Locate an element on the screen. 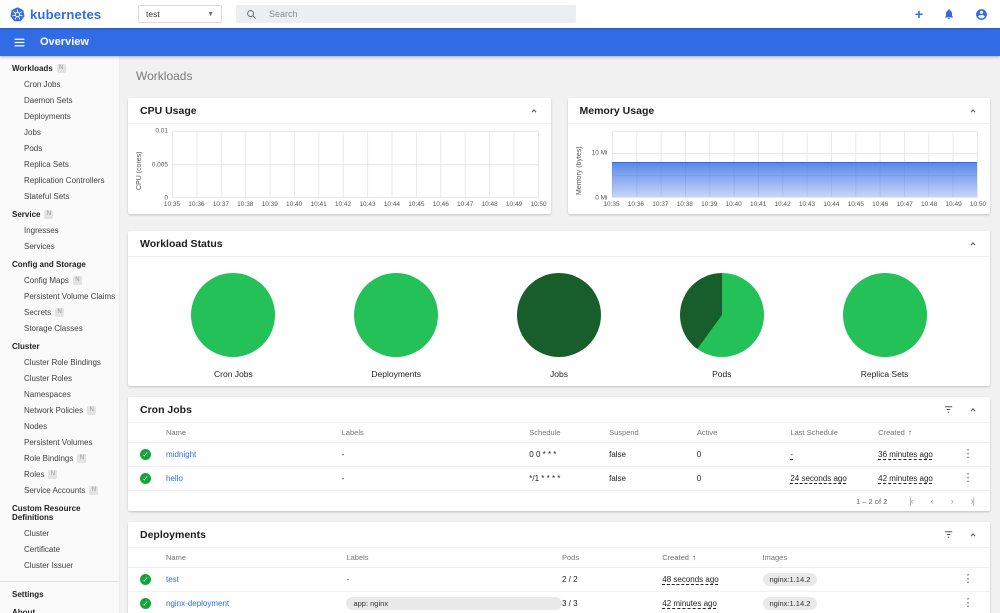 This screenshot has height=613, width=1000. brand-title: kubernetes is located at coordinates (66, 14).